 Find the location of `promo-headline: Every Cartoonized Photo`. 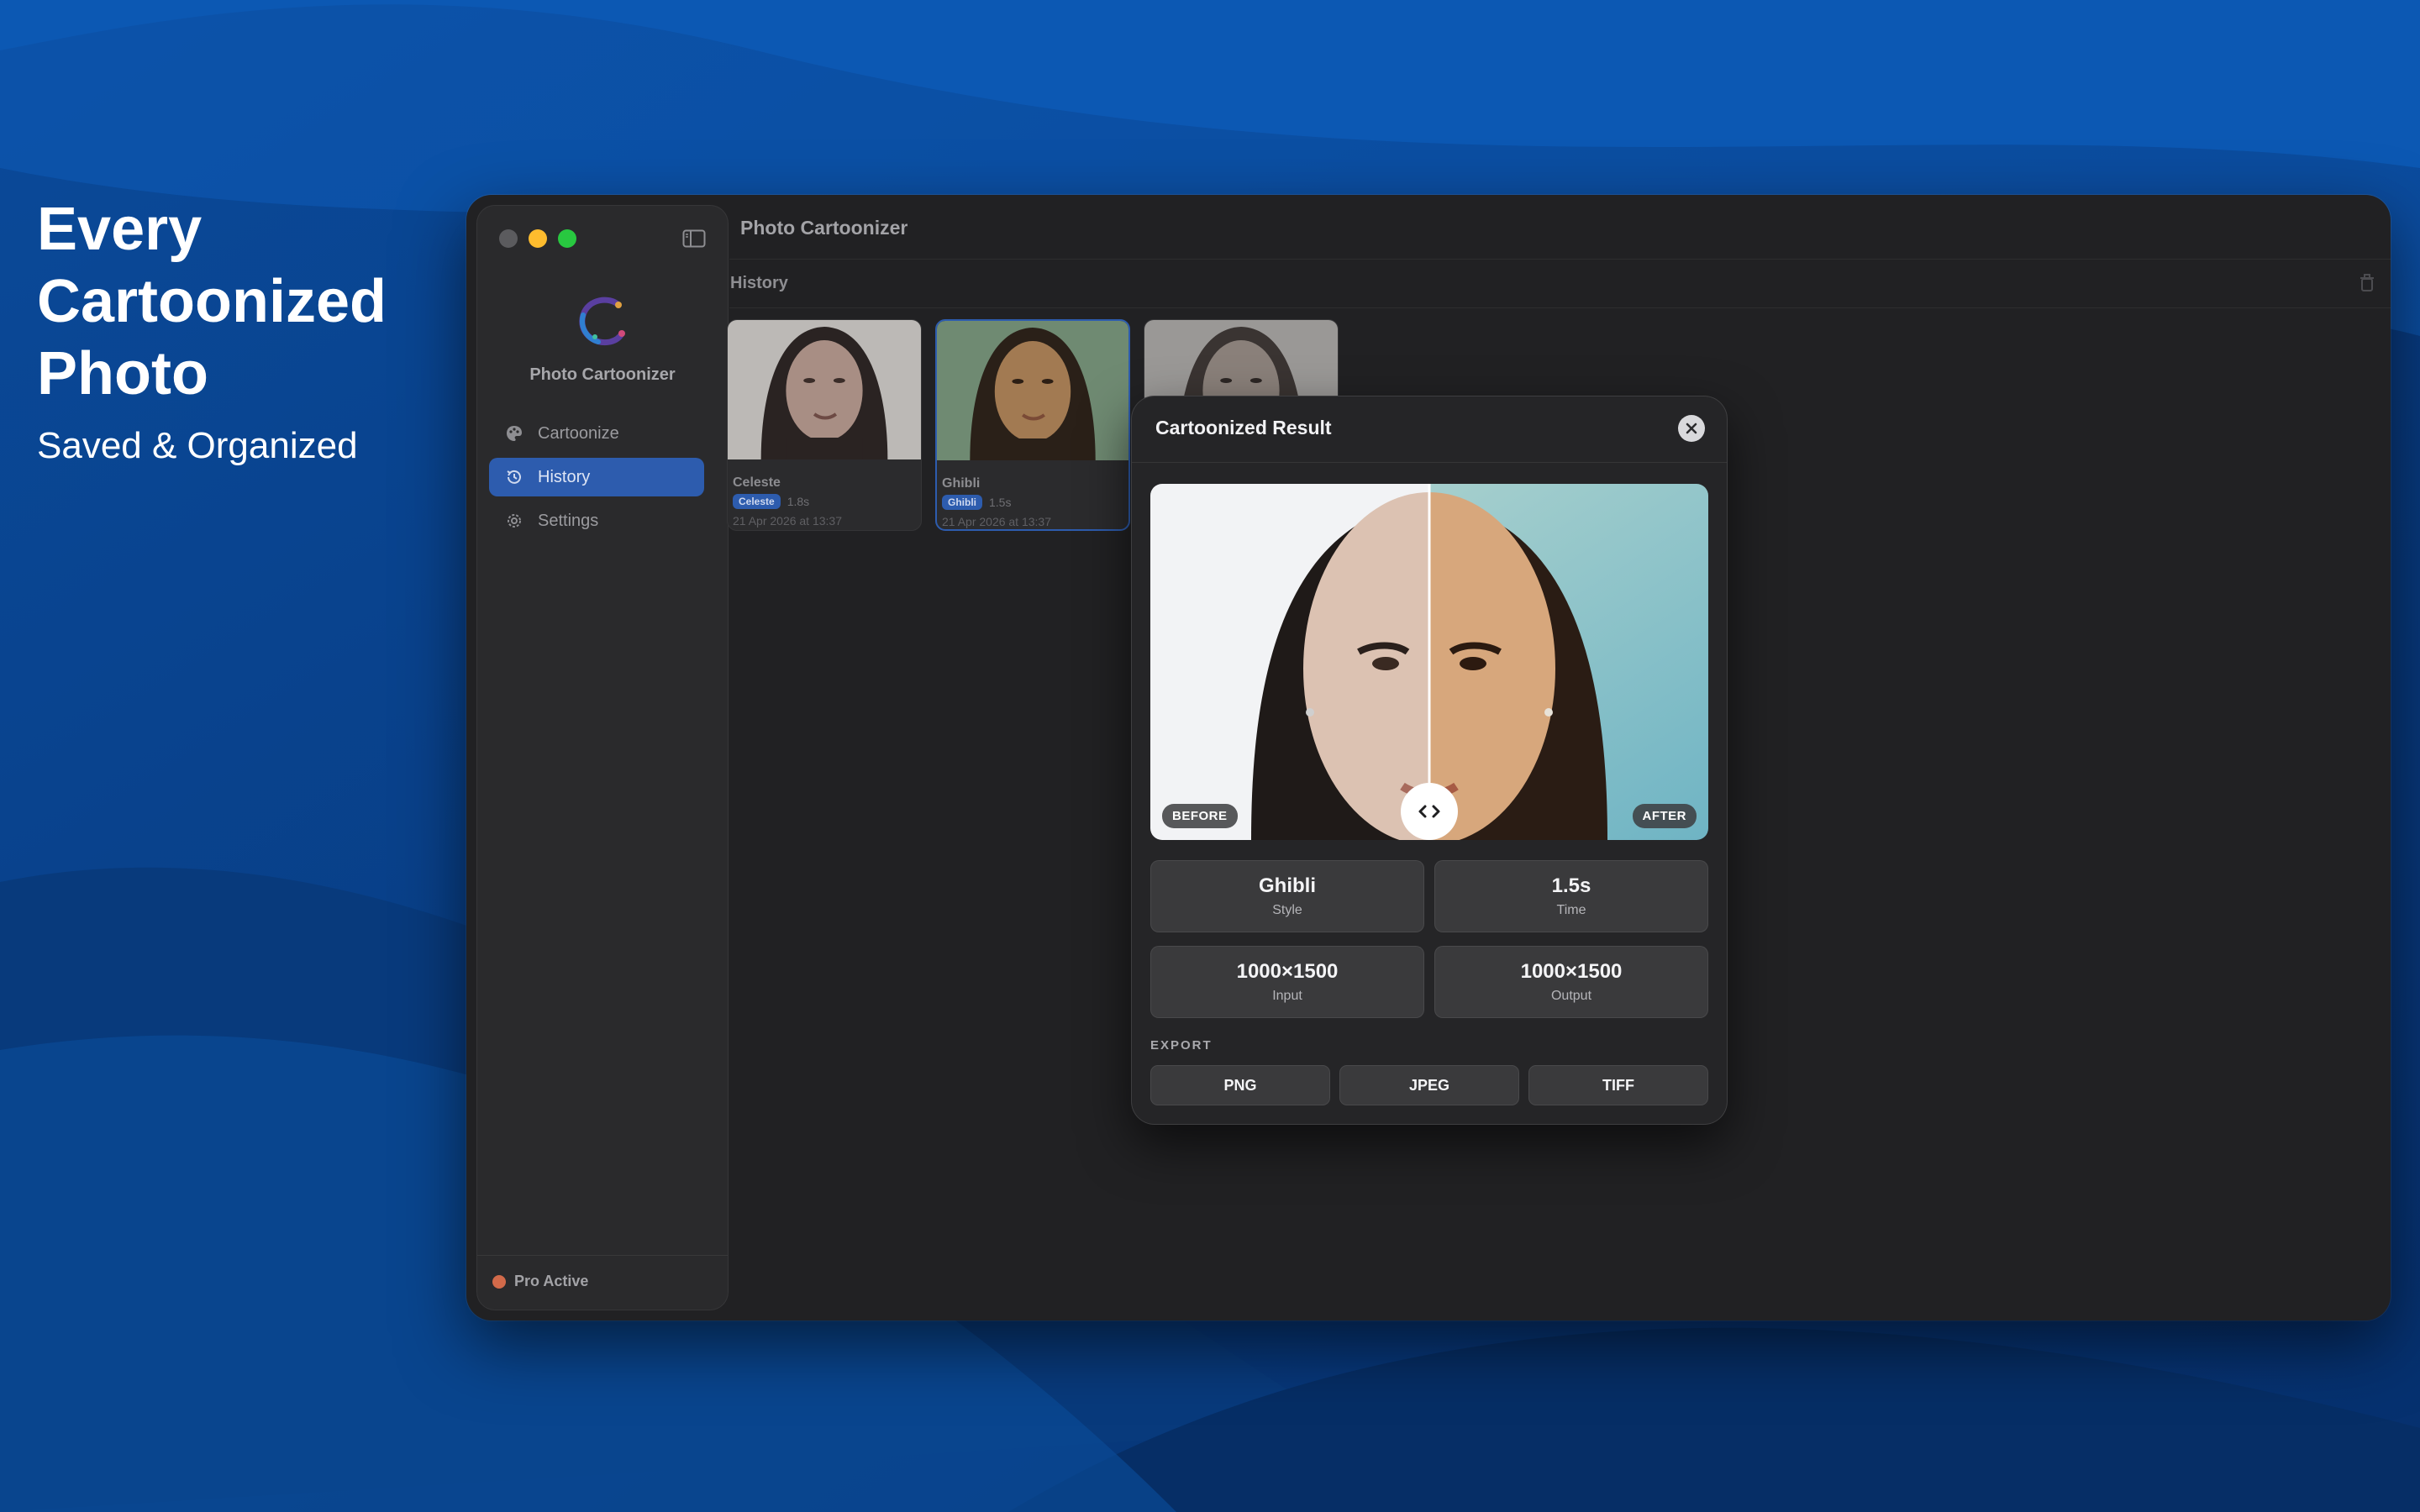

promo-headline: Every Cartoonized Photo is located at coordinates (212, 301).